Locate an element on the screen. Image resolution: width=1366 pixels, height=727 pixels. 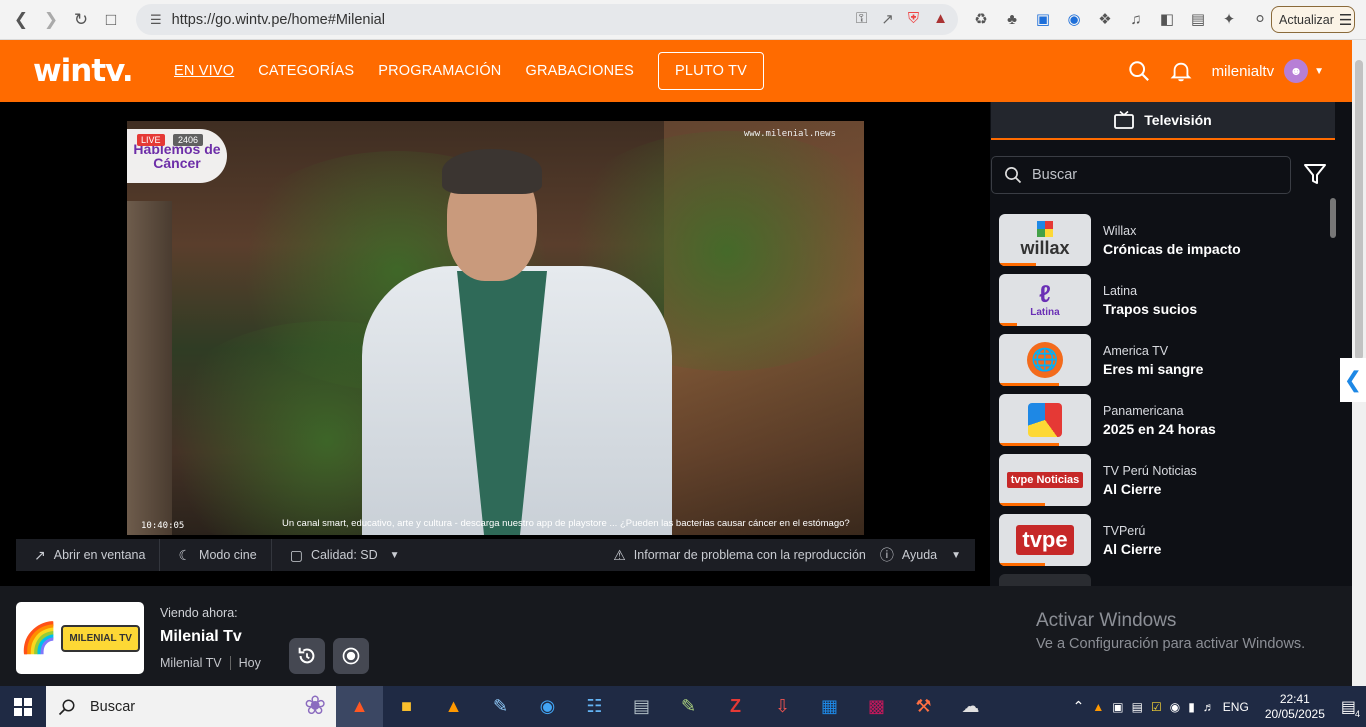
channel-item-america-tv: 🌐 America TV Eres mi sangre is located at coordinates (1164, 360).